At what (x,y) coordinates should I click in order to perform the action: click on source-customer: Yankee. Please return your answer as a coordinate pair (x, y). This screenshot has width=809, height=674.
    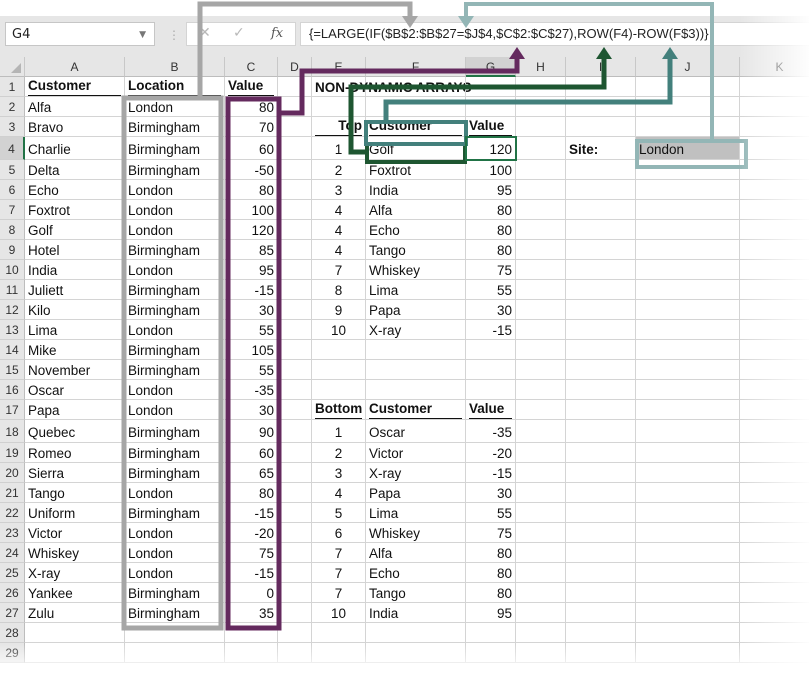
    Looking at the image, I should click on (75, 593).